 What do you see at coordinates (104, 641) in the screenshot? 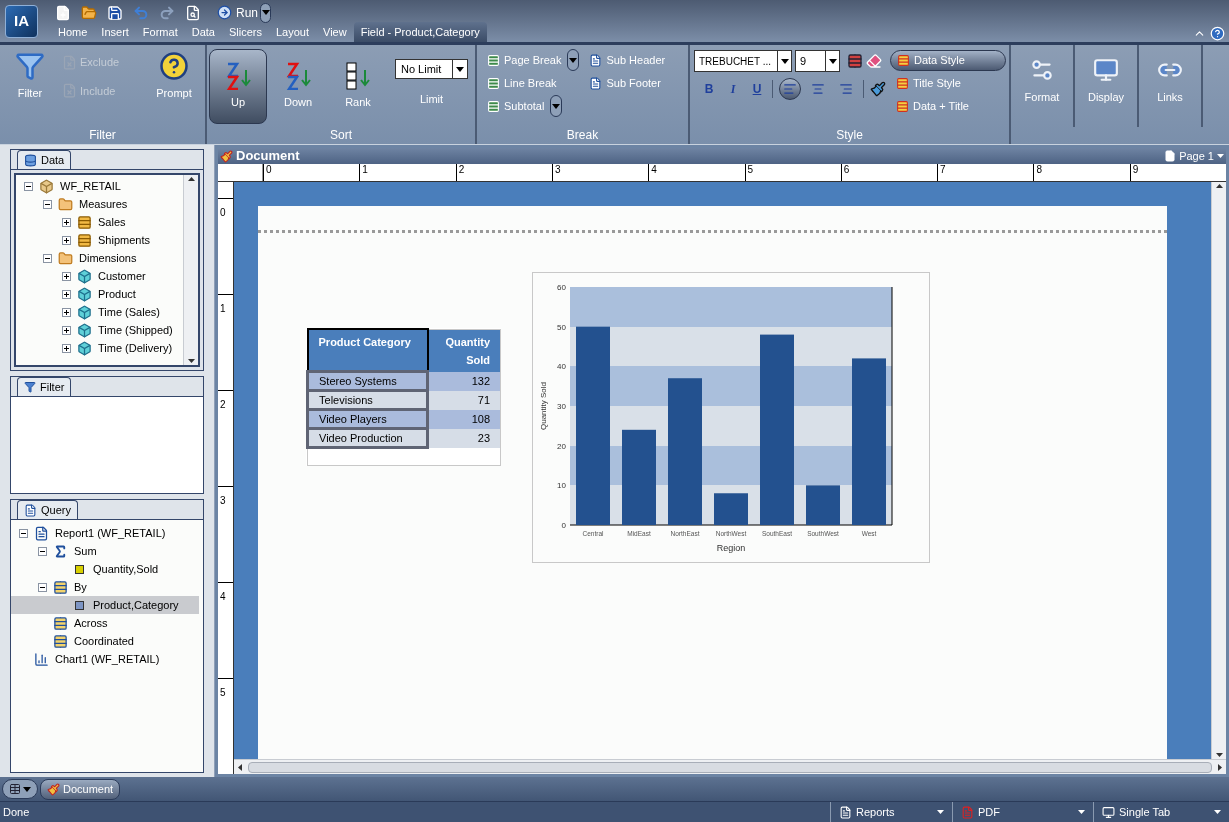
I see `tree-item: Coordinated` at bounding box center [104, 641].